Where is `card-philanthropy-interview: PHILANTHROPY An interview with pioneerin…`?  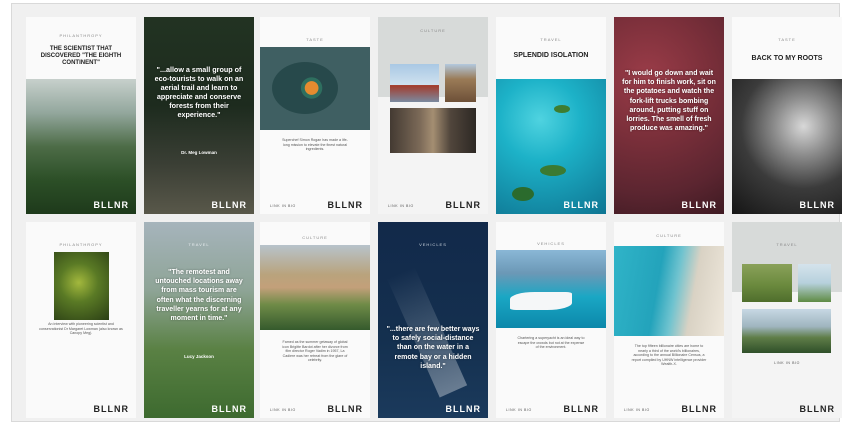 card-philanthropy-interview: PHILANTHROPY An interview with pioneerin… is located at coordinates (81, 320).